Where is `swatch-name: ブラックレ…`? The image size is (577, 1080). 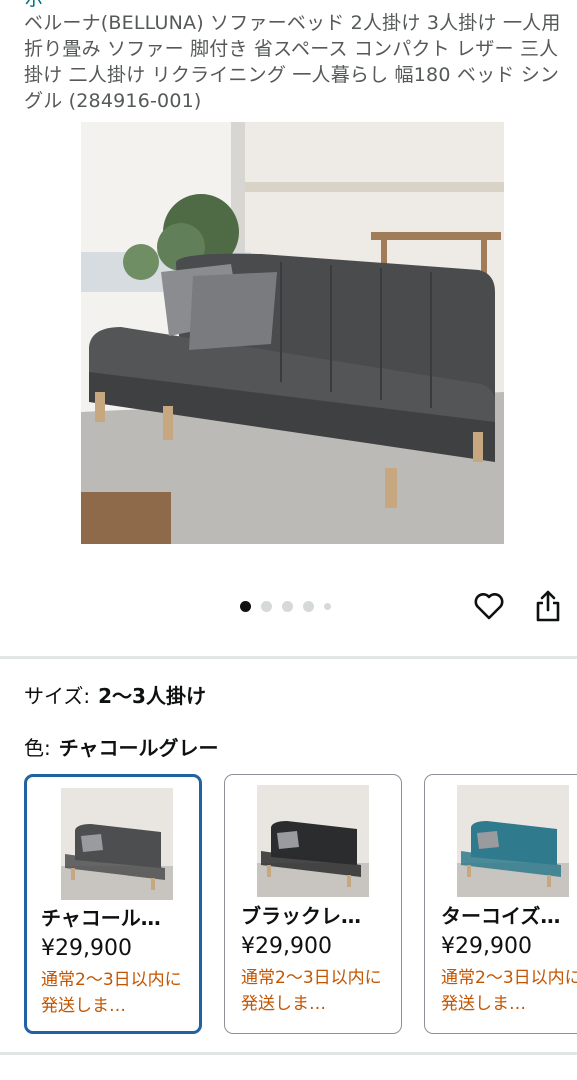 swatch-name: ブラックレ… is located at coordinates (301, 916).